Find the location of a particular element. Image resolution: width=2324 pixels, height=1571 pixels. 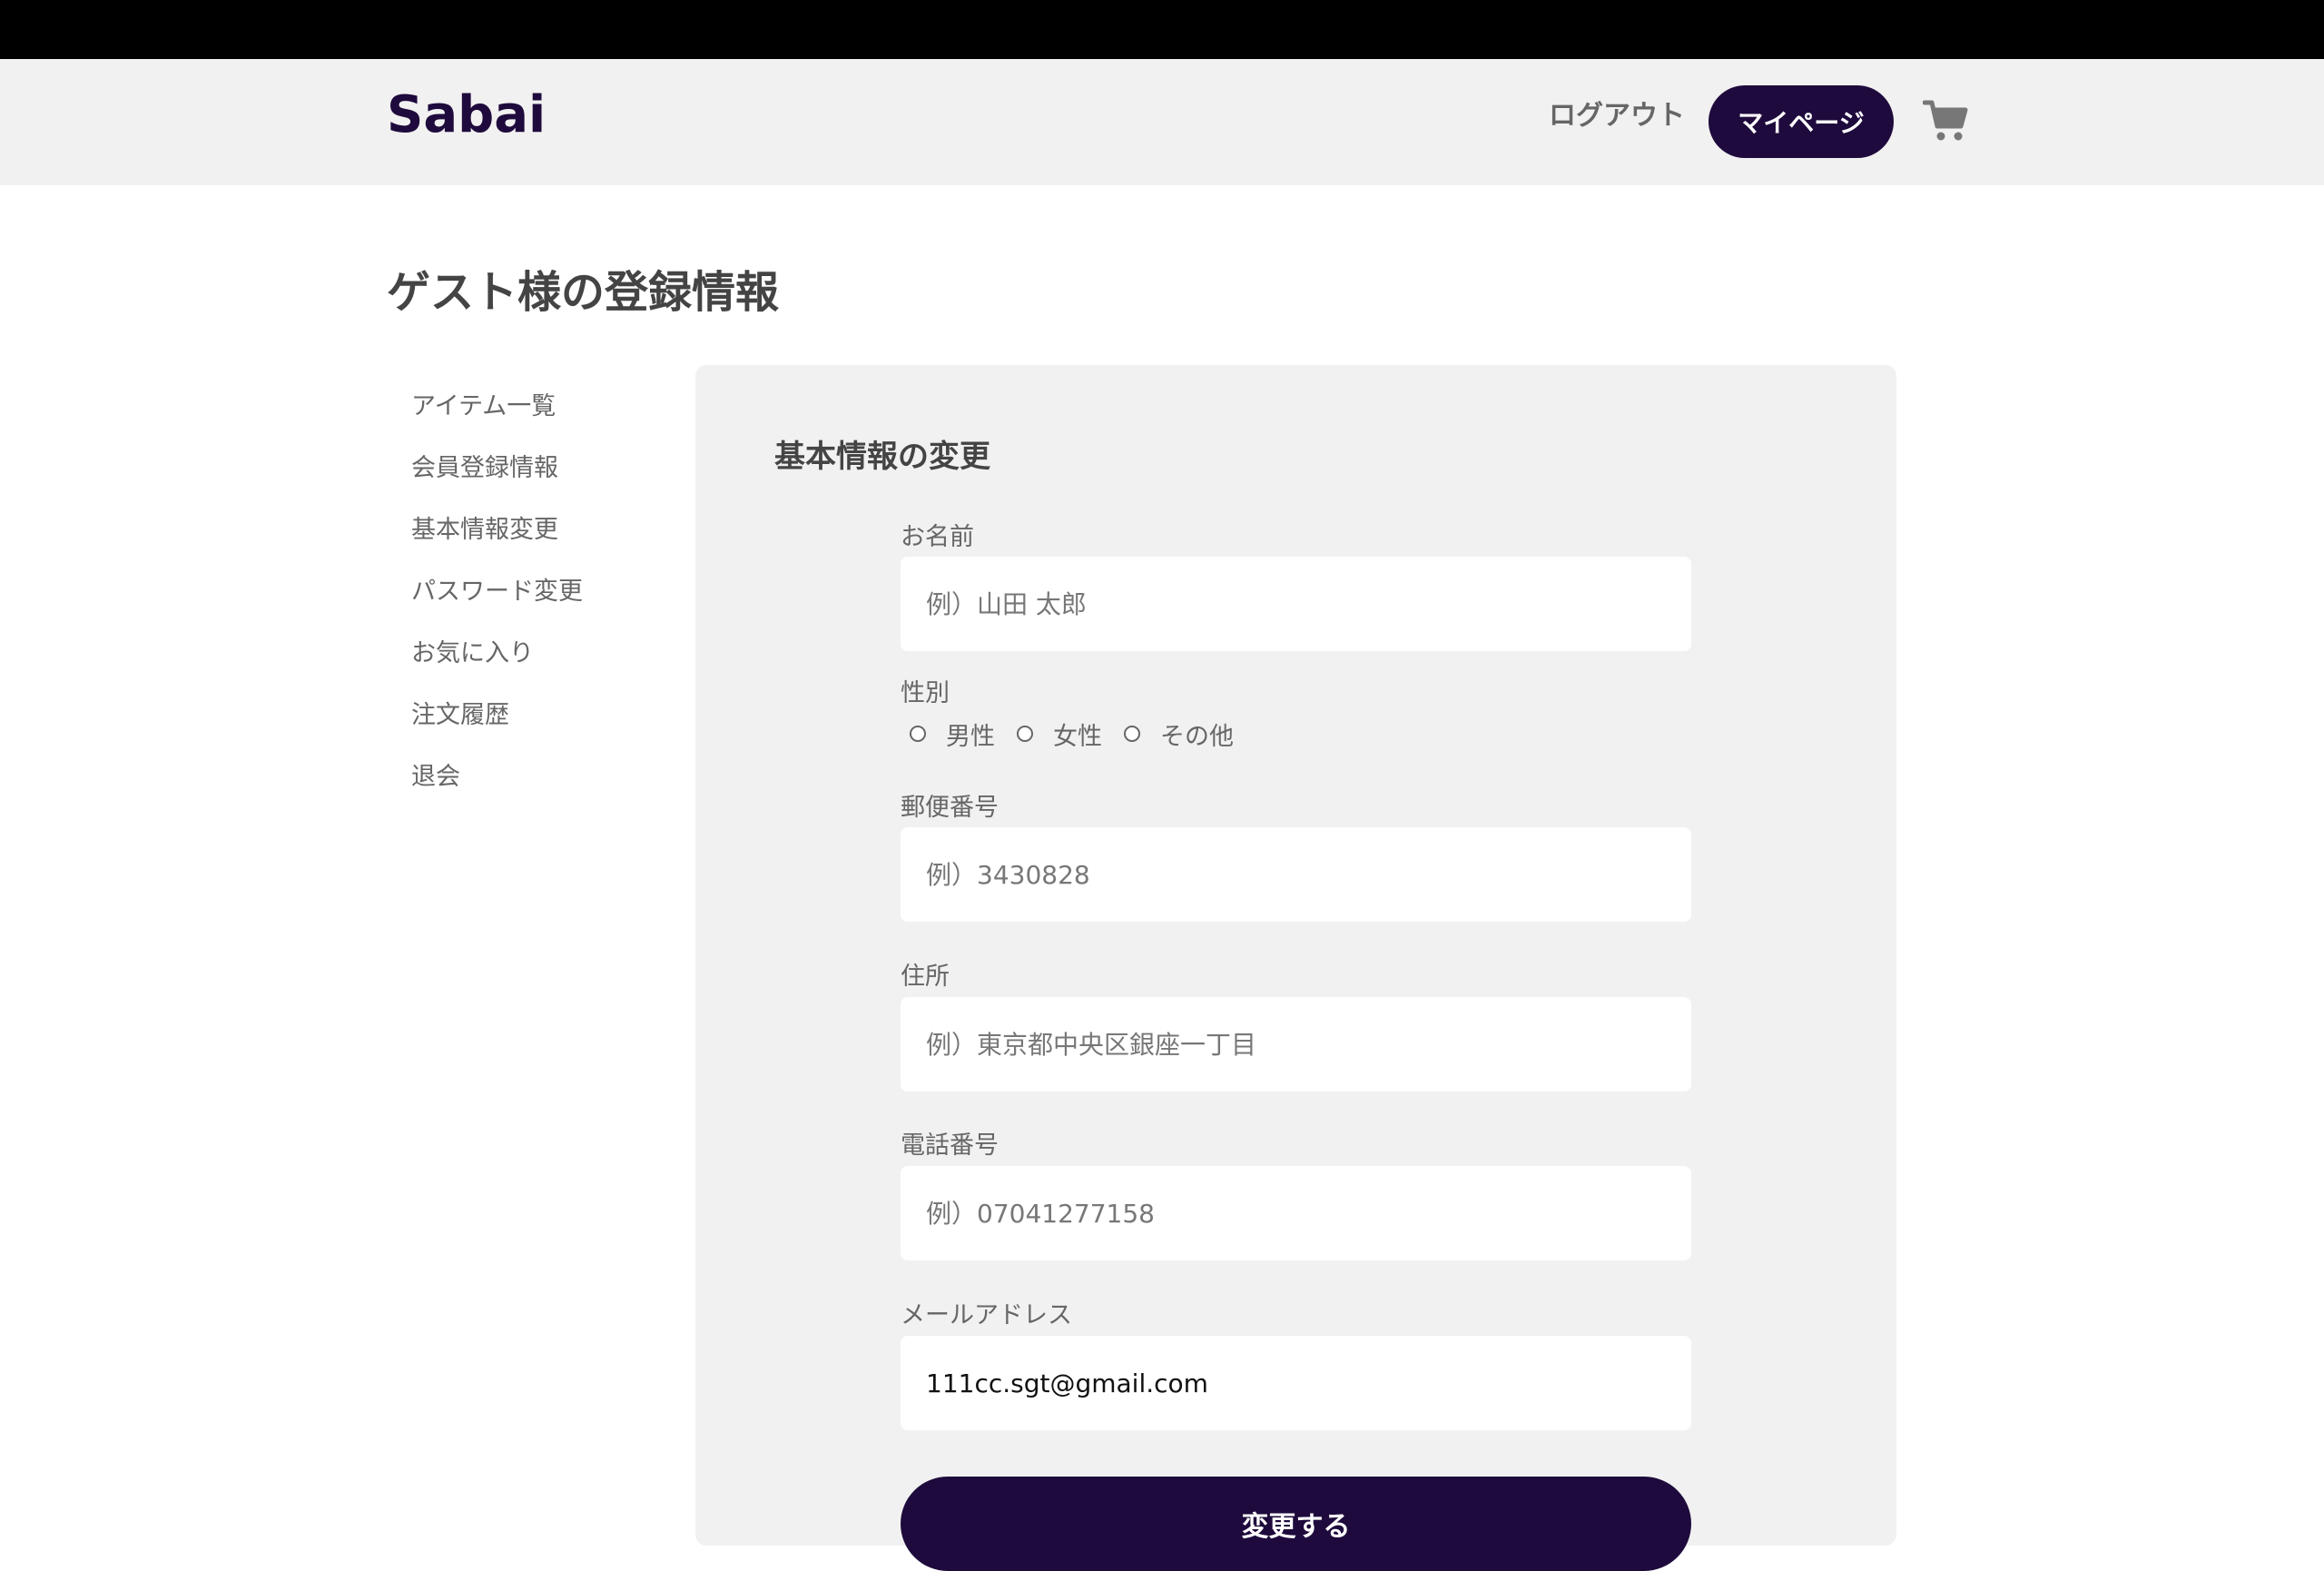

gender-option-label: その他 is located at coordinates (1197, 736).